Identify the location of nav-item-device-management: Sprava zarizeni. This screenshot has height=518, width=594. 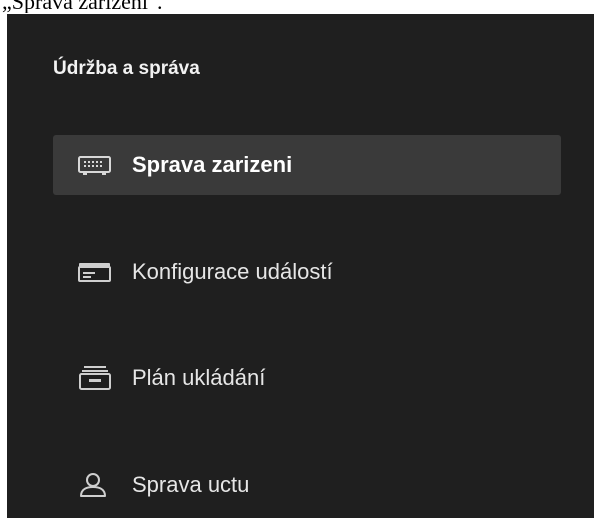
(307, 165).